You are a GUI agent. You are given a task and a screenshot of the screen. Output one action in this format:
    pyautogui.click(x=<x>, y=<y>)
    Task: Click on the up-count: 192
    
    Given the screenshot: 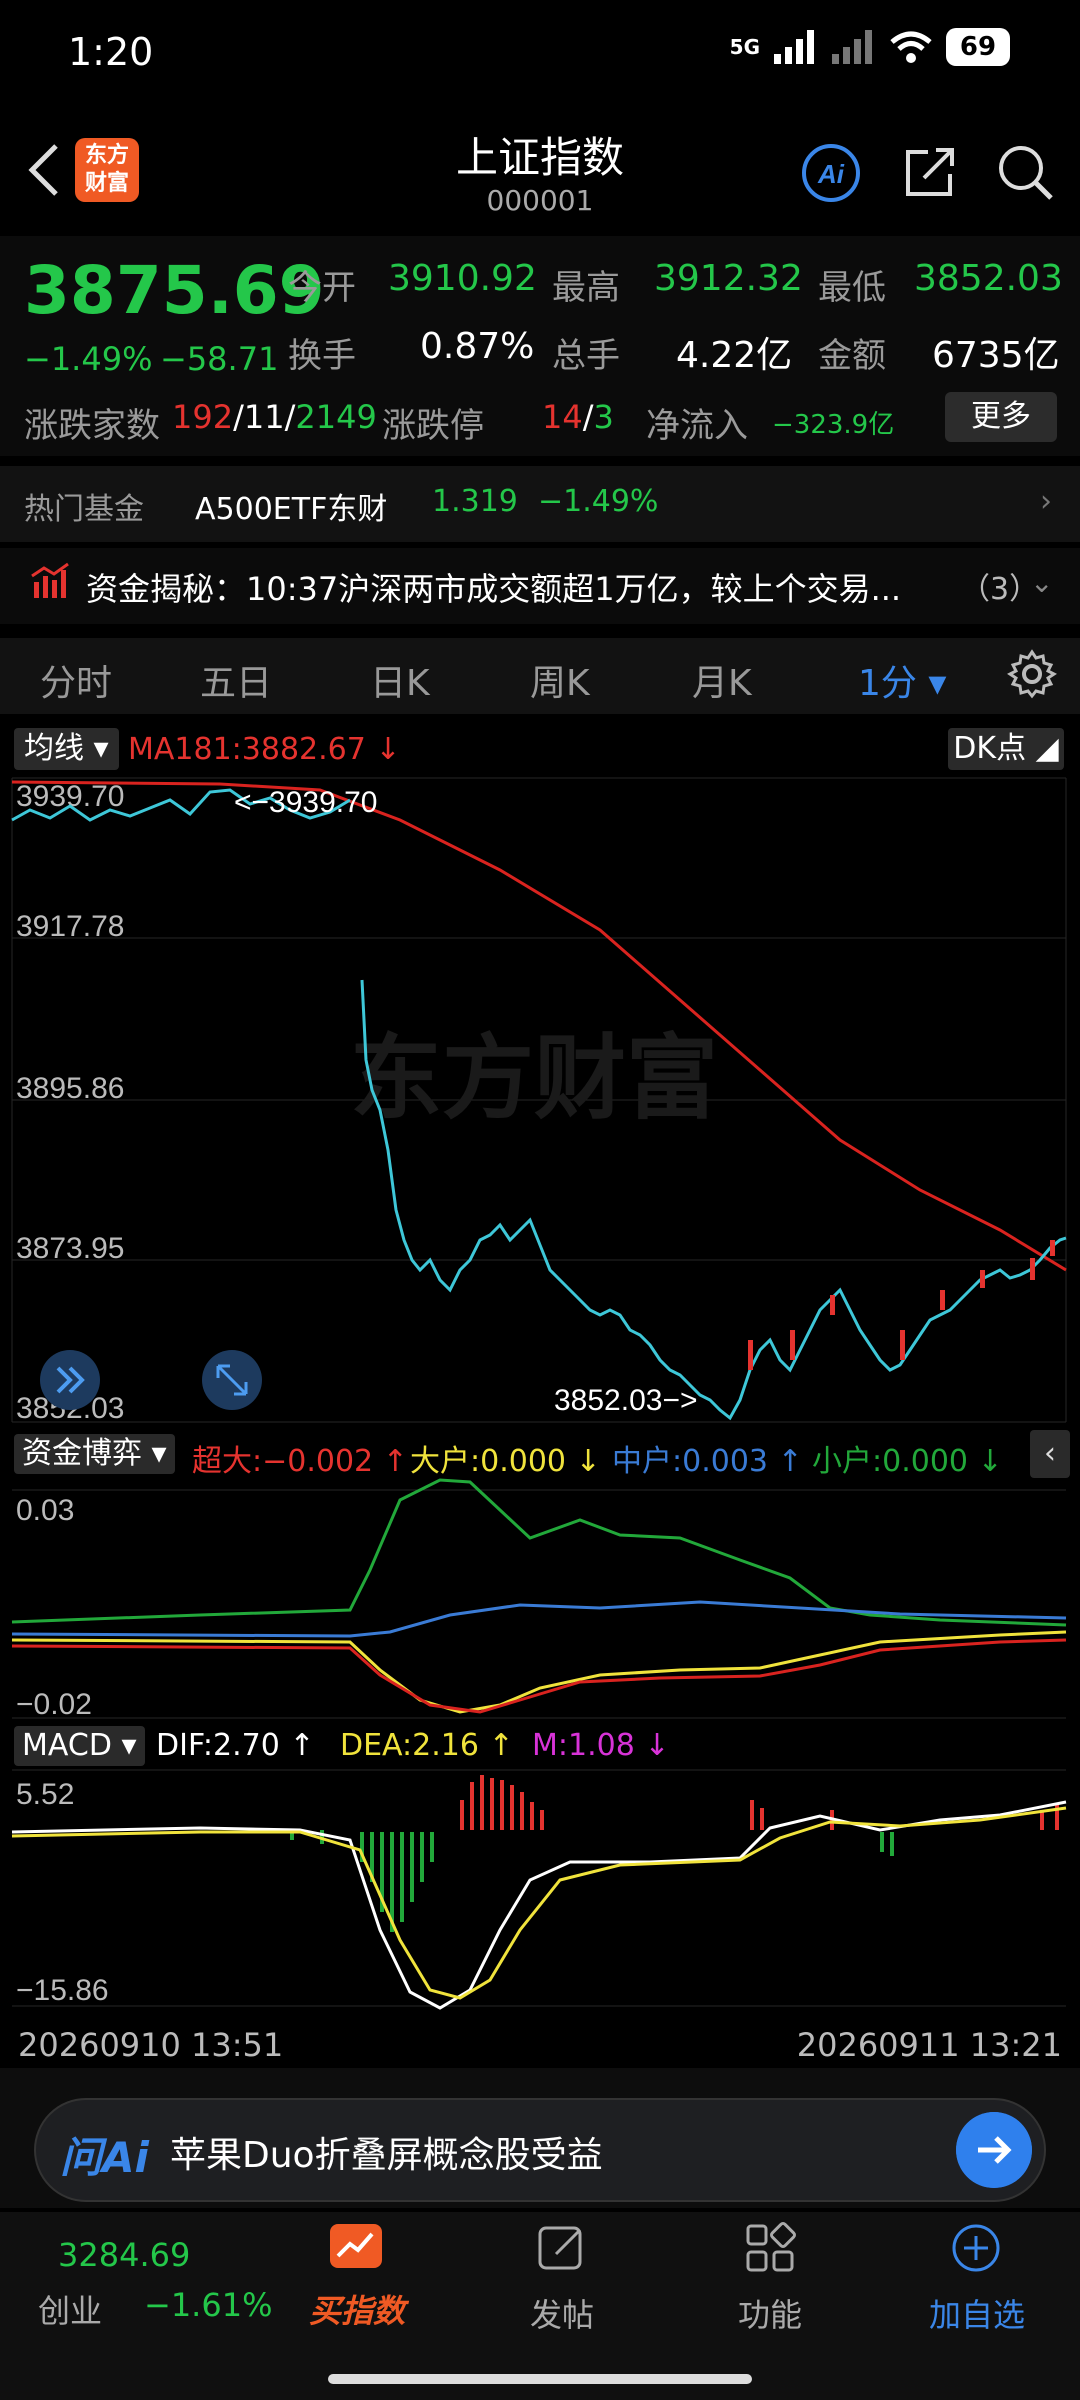 What is the action you would take?
    pyautogui.click(x=203, y=417)
    